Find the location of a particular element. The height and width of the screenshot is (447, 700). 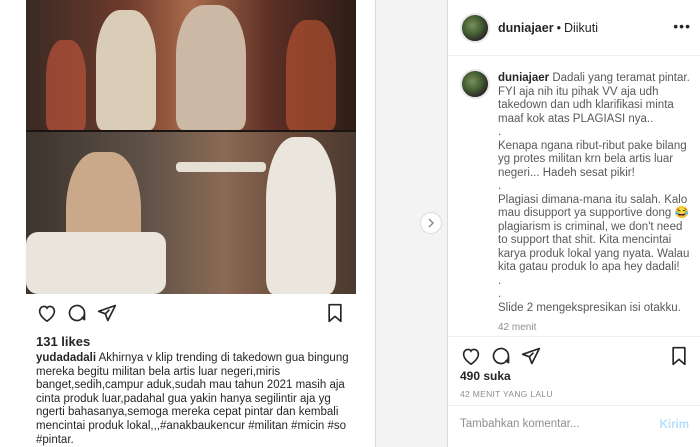

header-username: duniajaer is located at coordinates (526, 28).